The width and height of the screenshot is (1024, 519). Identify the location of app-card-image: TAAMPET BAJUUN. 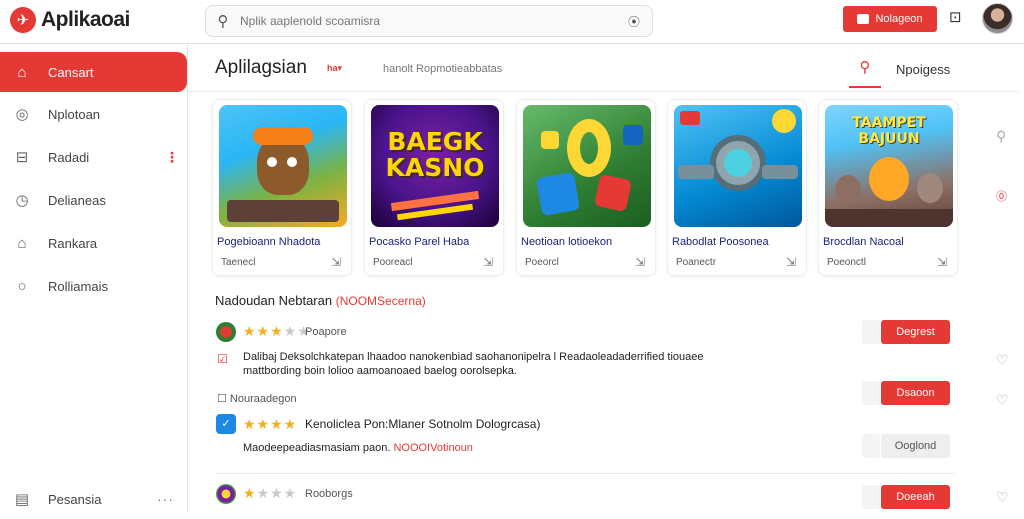
(889, 166).